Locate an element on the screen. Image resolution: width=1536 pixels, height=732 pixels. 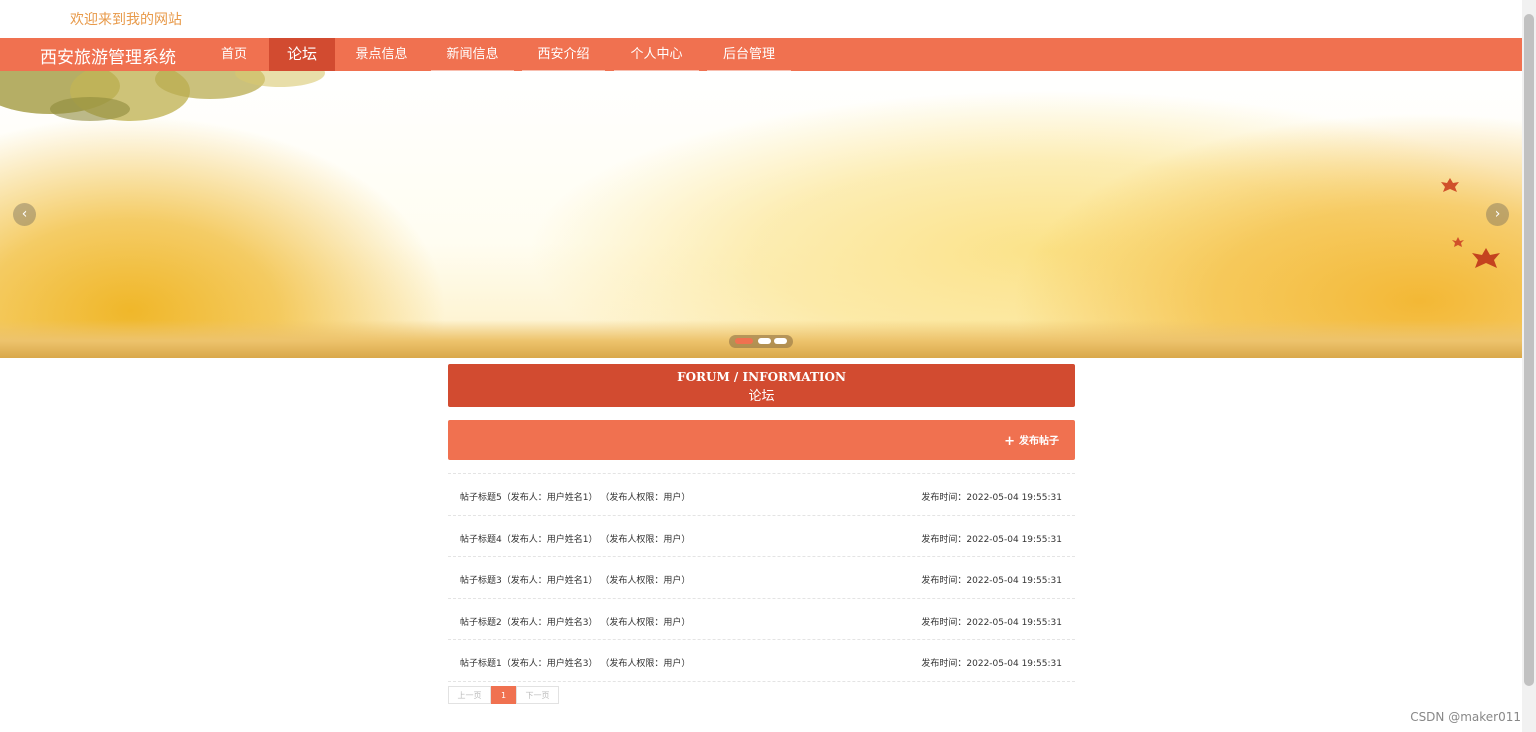
nav-label: 景点信息 is located at coordinates (381, 54).